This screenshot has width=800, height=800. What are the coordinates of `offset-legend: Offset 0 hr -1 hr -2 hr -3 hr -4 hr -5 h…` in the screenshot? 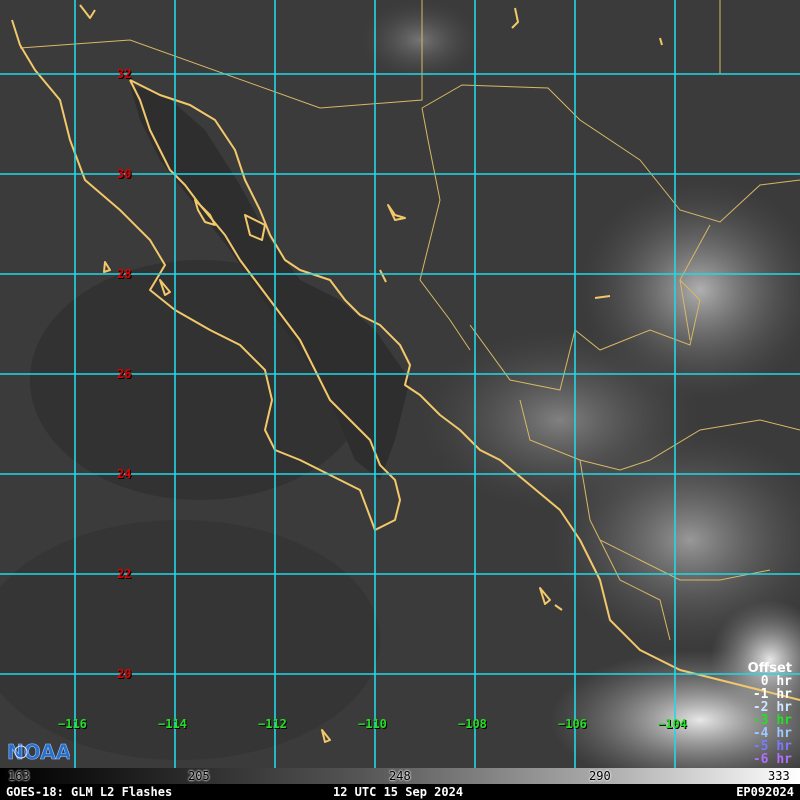 It's located at (770, 714).